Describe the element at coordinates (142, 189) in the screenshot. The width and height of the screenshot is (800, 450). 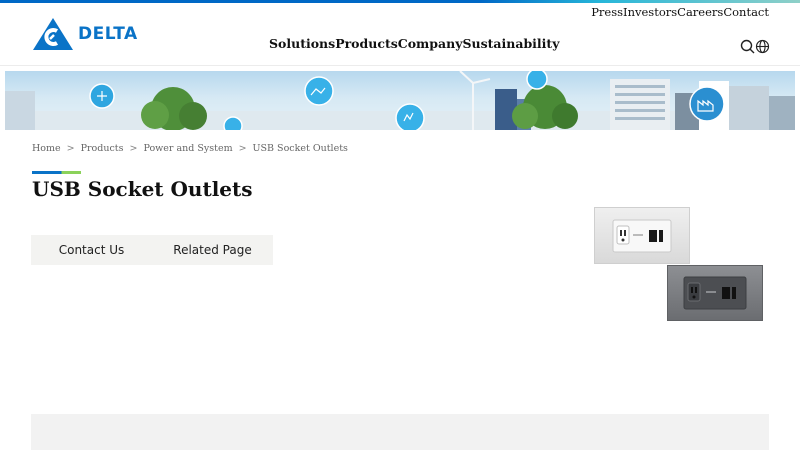
I see `page-title: USB Socket Outlets` at that location.